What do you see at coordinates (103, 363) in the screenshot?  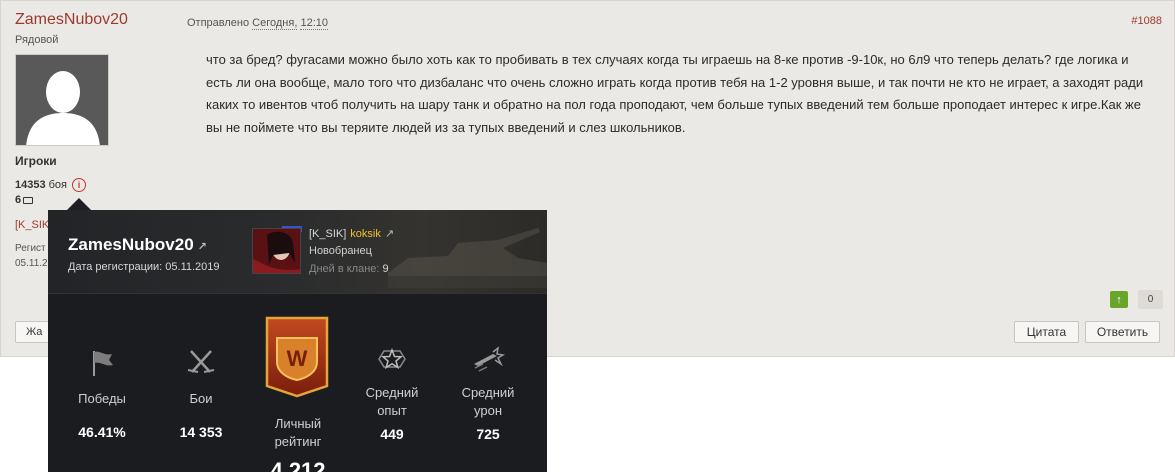 I see `flag-icon` at bounding box center [103, 363].